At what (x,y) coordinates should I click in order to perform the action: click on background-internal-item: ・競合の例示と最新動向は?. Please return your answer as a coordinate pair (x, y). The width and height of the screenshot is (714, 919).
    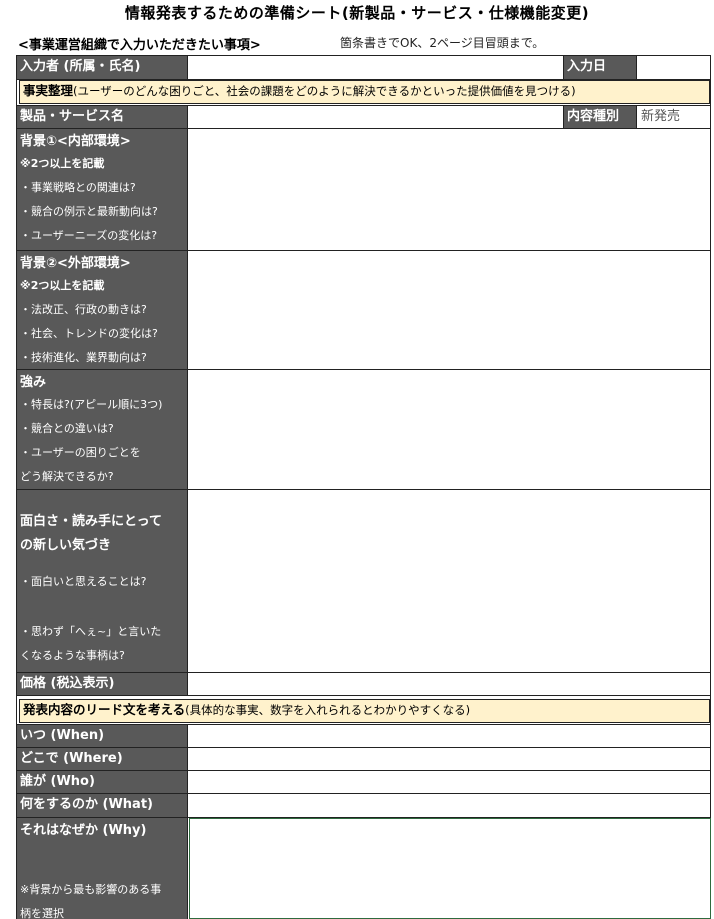
    Looking at the image, I should click on (89, 211).